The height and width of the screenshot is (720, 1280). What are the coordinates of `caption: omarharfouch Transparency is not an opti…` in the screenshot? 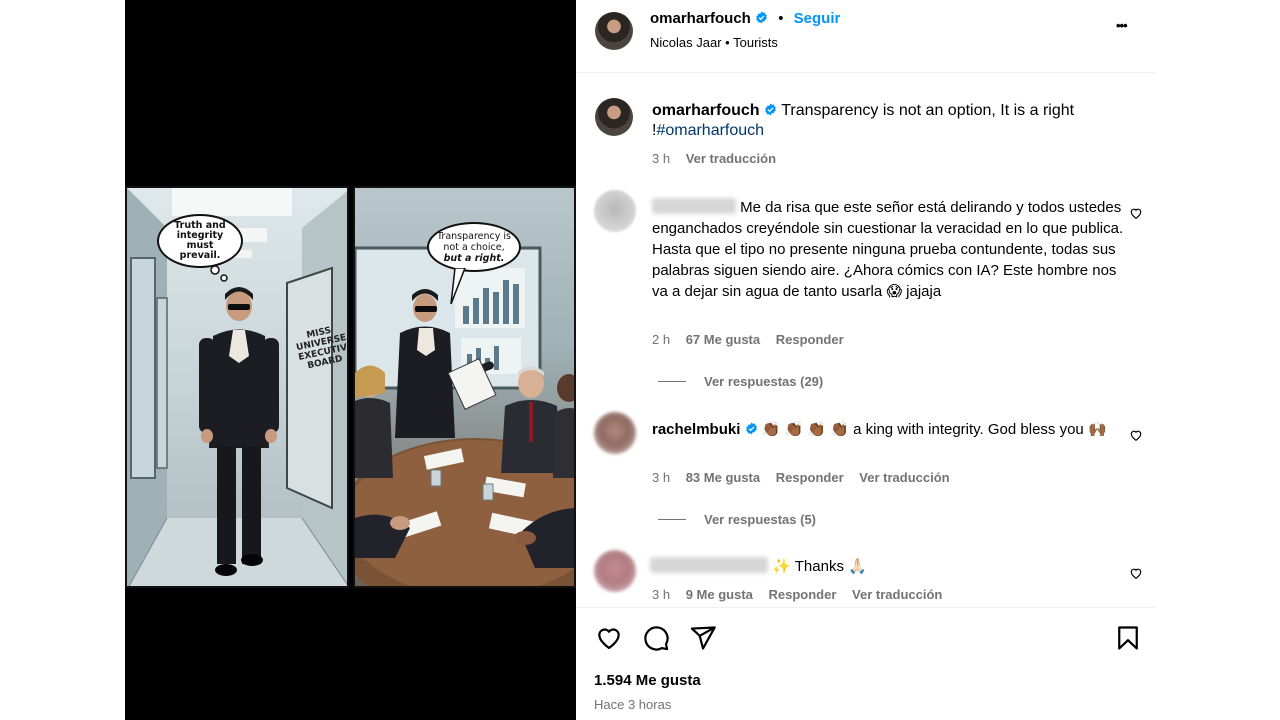 It's located at (892, 121).